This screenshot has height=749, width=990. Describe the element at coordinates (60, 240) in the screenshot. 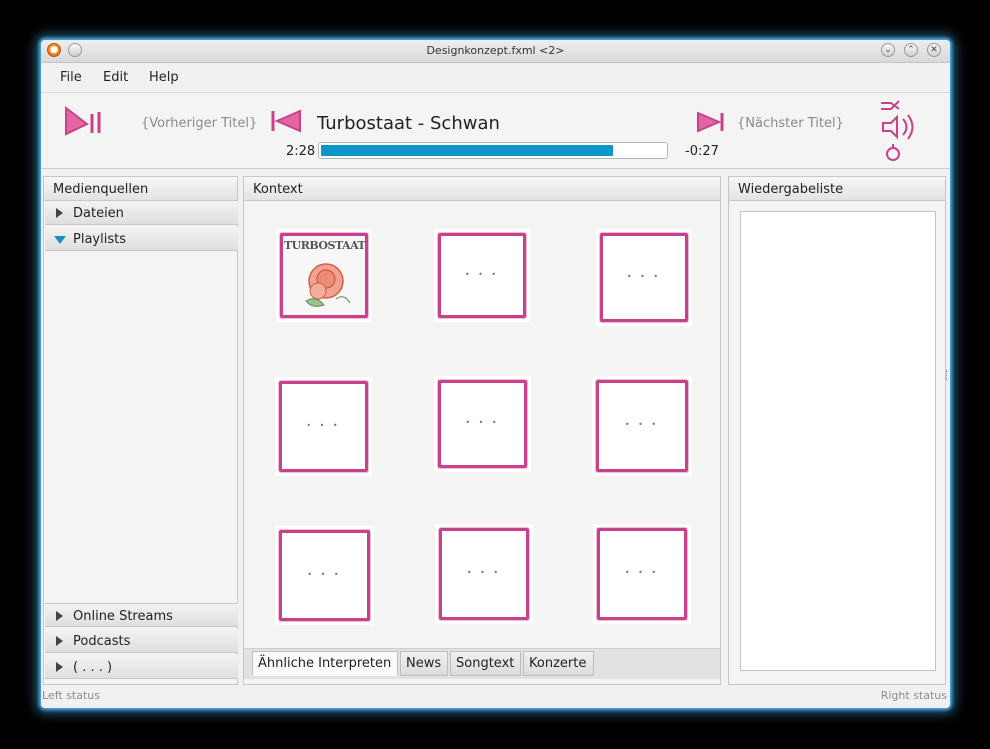

I see `chevron-down-icon` at that location.